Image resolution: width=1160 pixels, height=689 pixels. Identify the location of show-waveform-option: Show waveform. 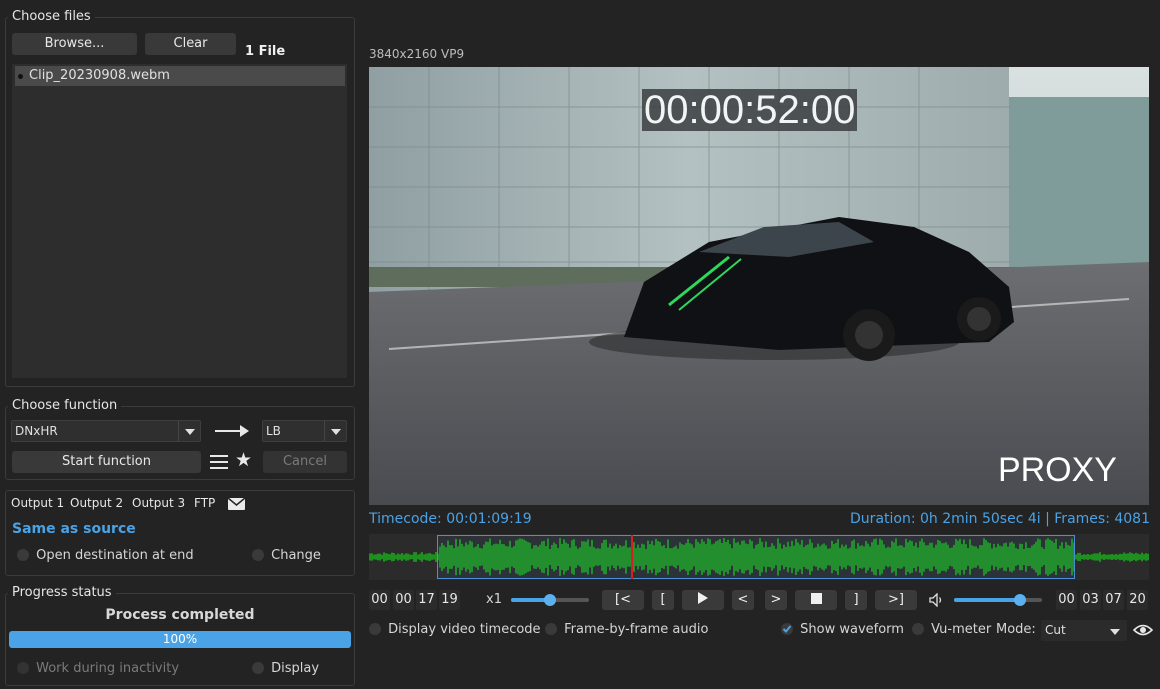
(842, 629).